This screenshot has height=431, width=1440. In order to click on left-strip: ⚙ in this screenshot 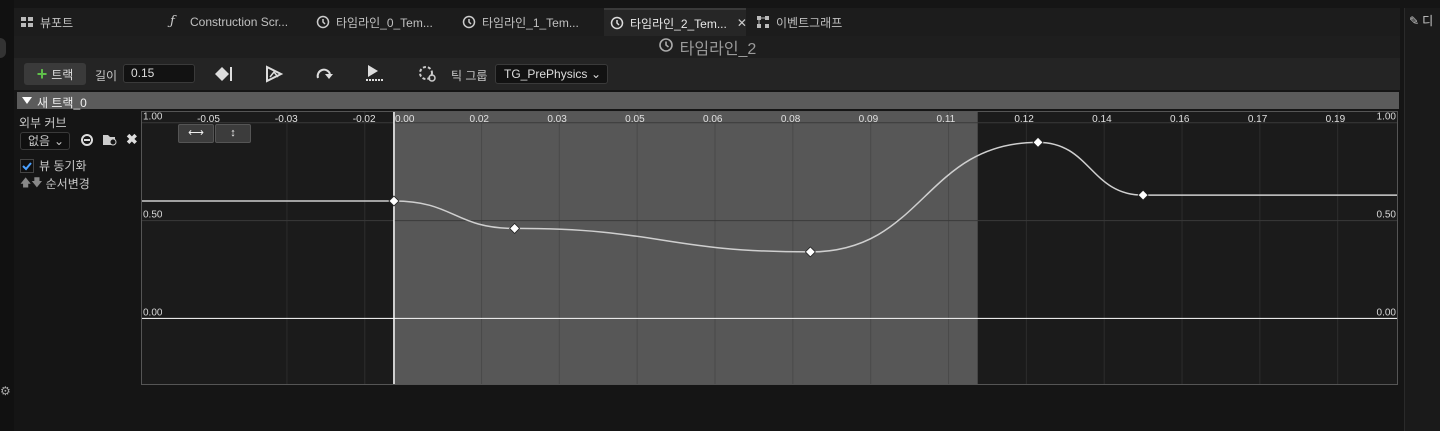, I will do `click(7, 215)`.